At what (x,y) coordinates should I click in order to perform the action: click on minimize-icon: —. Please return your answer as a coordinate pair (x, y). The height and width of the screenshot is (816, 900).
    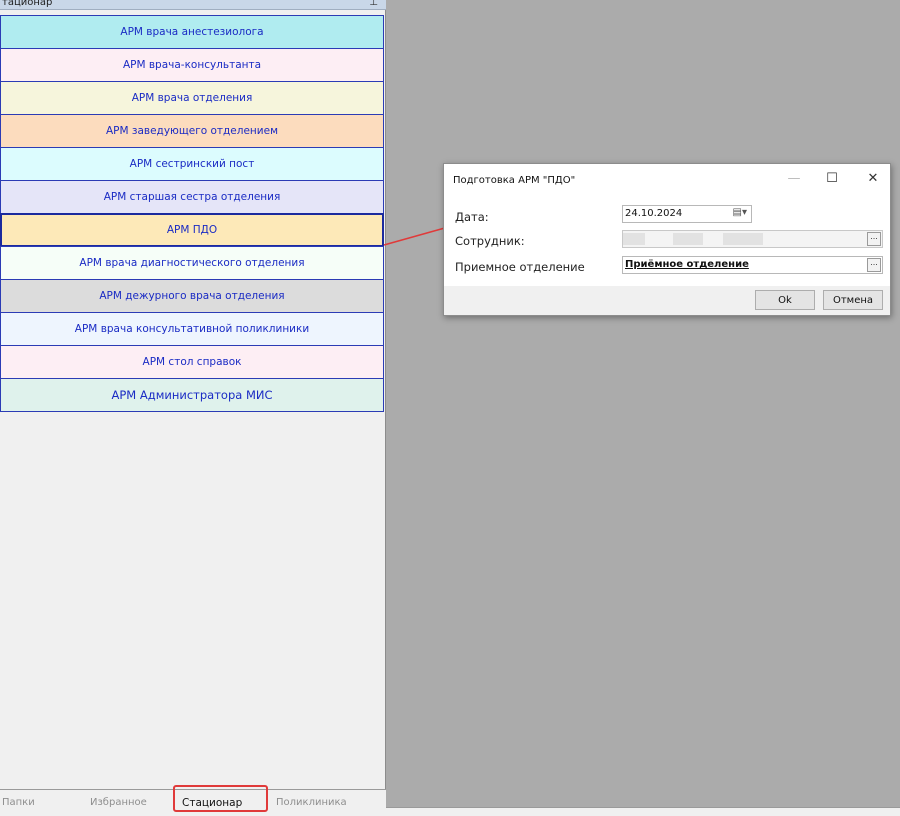
    Looking at the image, I should click on (794, 178).